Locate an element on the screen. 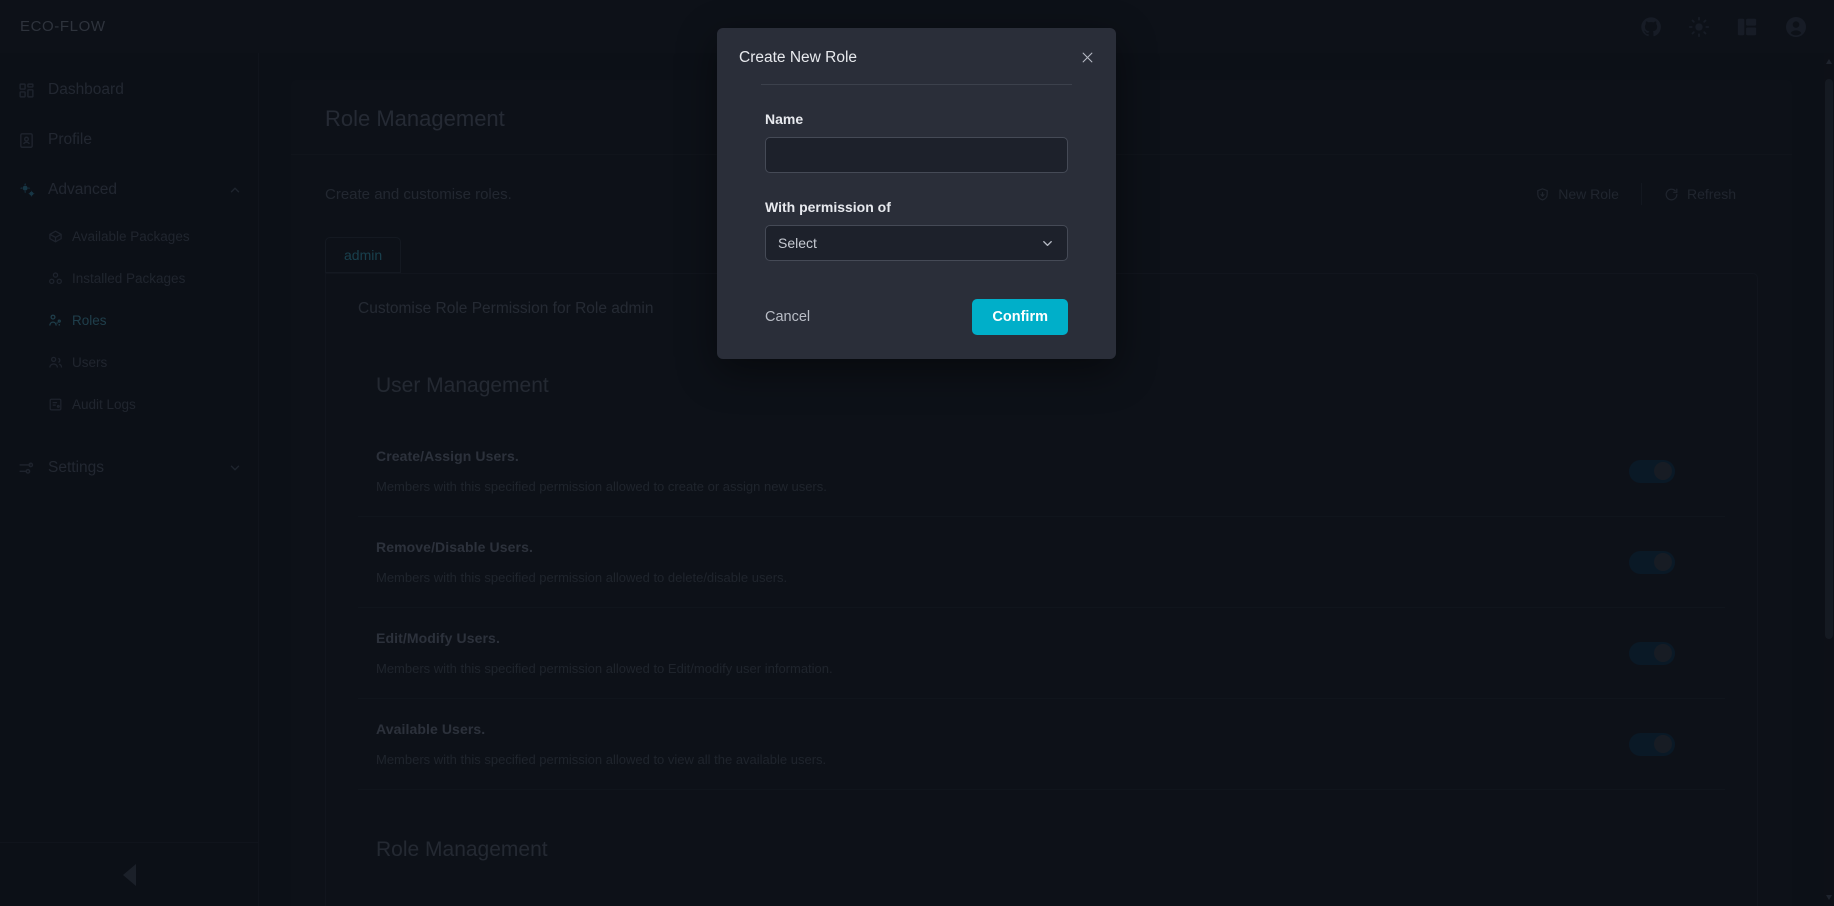 Image resolution: width=1834 pixels, height=906 pixels. permission-field-label: With permission of is located at coordinates (828, 207).